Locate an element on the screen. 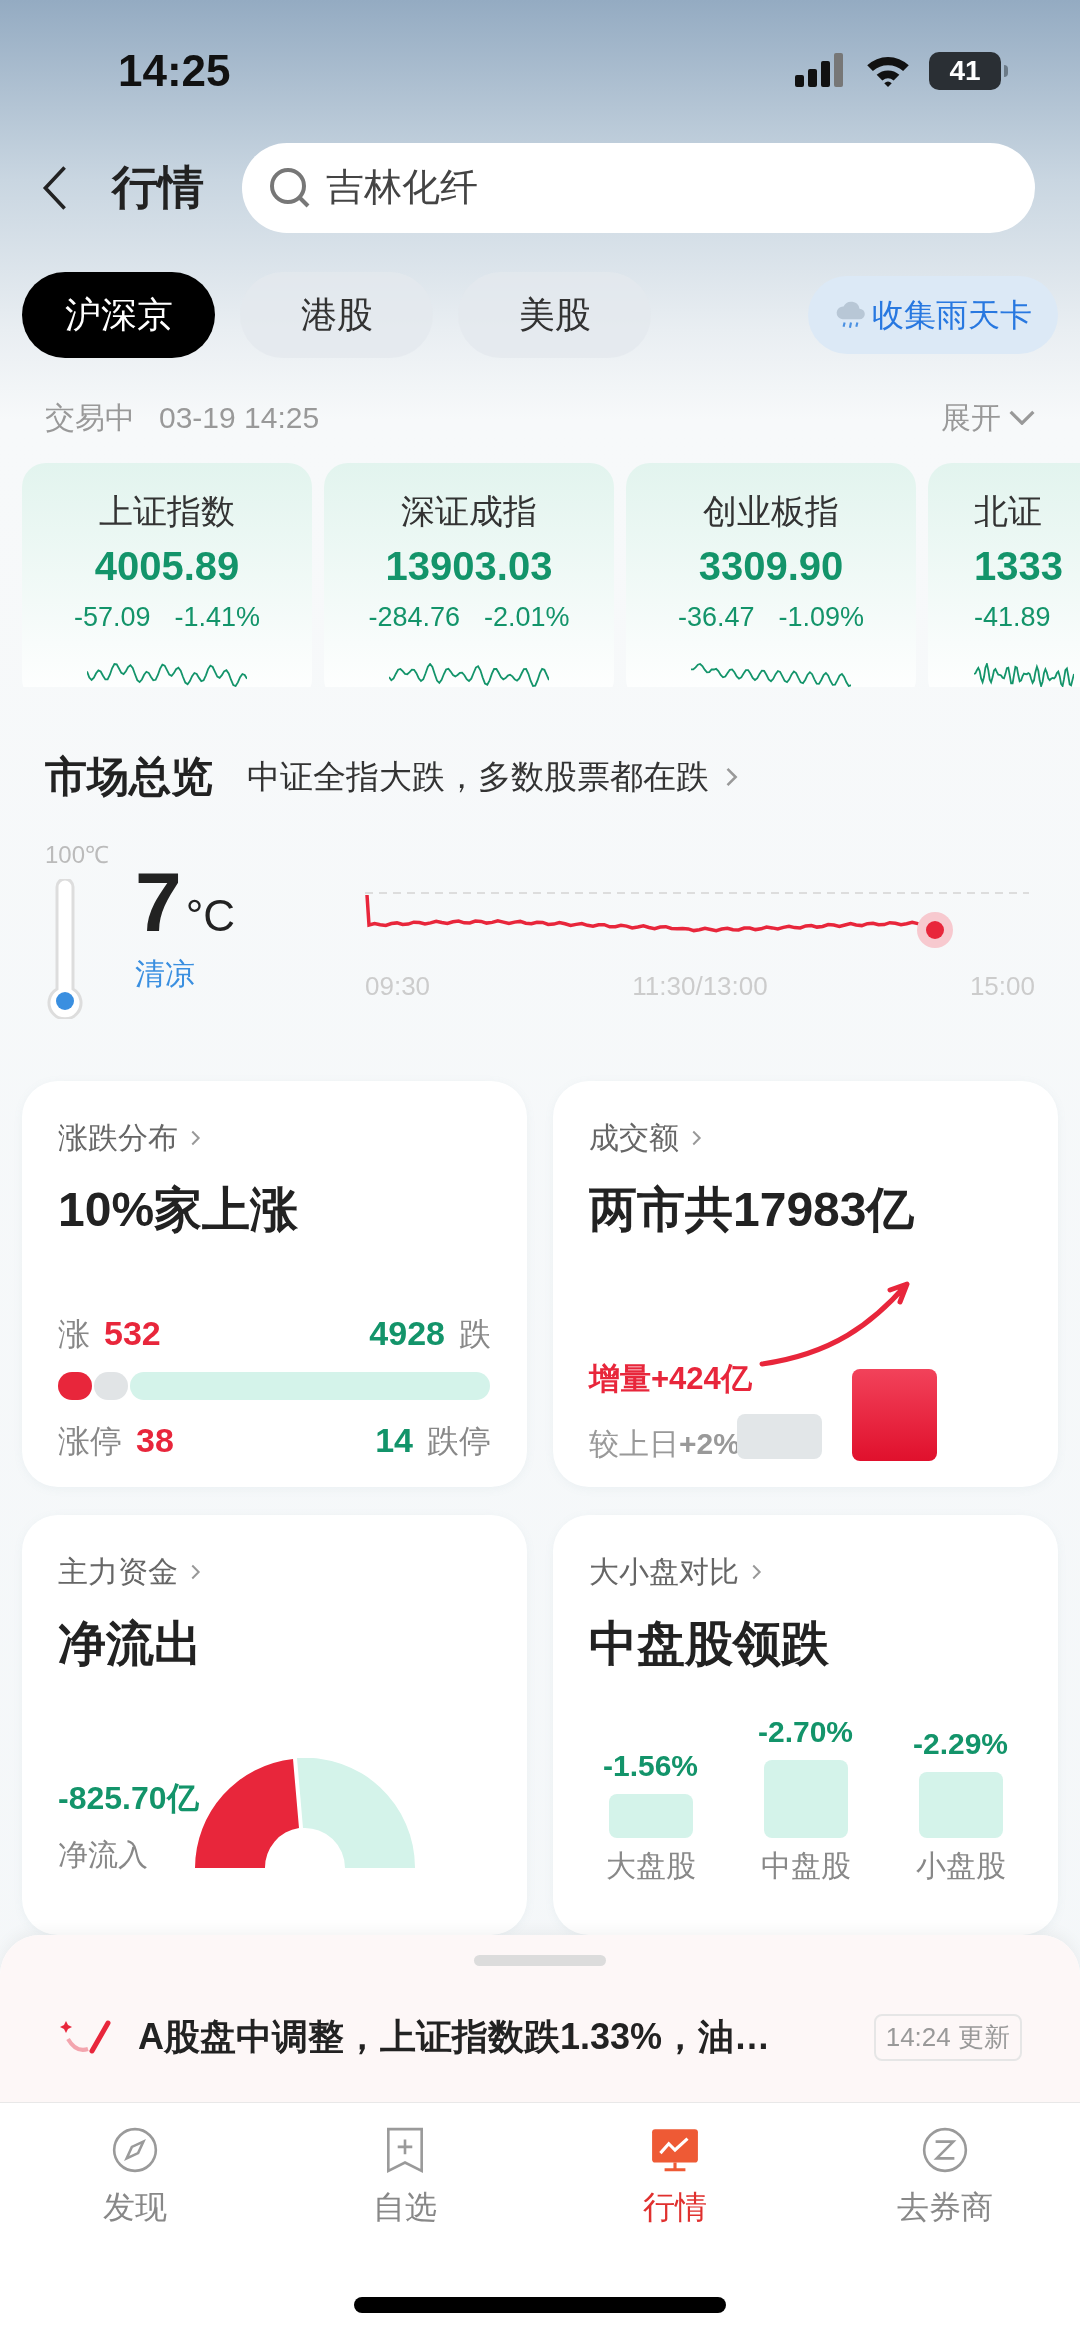  sheet-handle is located at coordinates (540, 1960).